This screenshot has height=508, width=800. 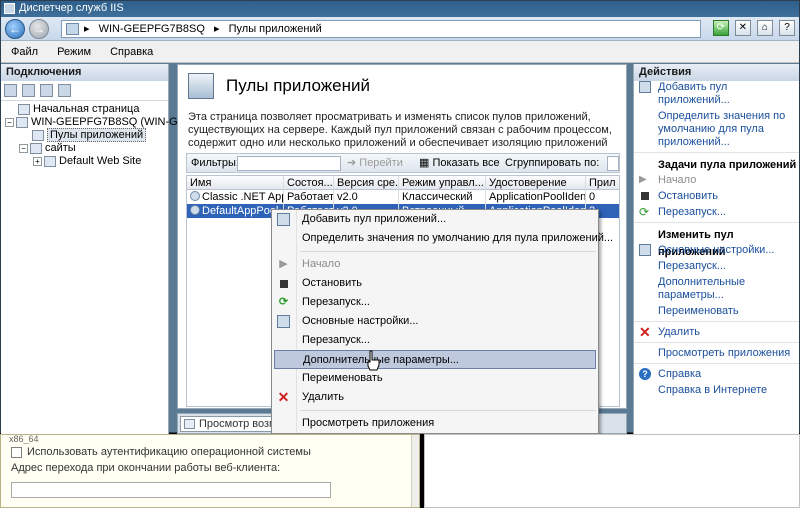 What do you see at coordinates (235, 183) in the screenshot?
I see `column-header: Имя` at bounding box center [235, 183].